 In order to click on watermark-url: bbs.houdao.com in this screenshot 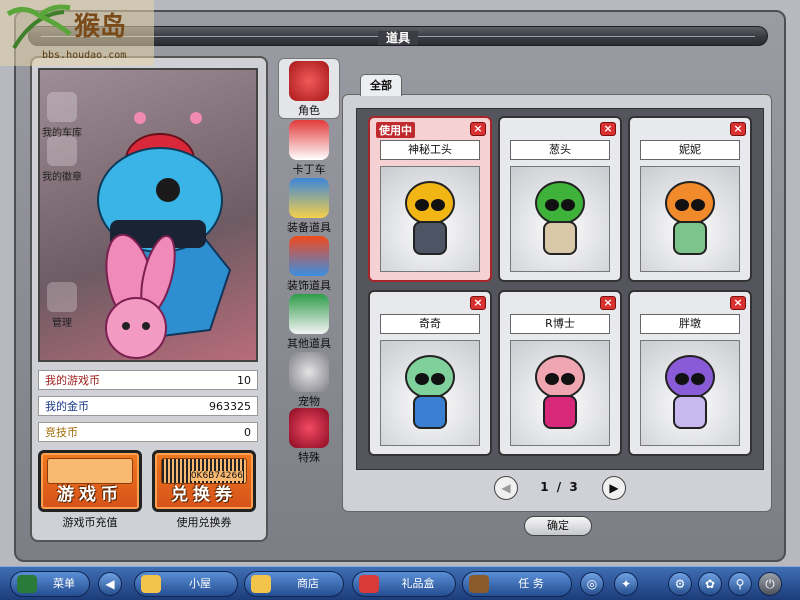, I will do `click(84, 55)`.